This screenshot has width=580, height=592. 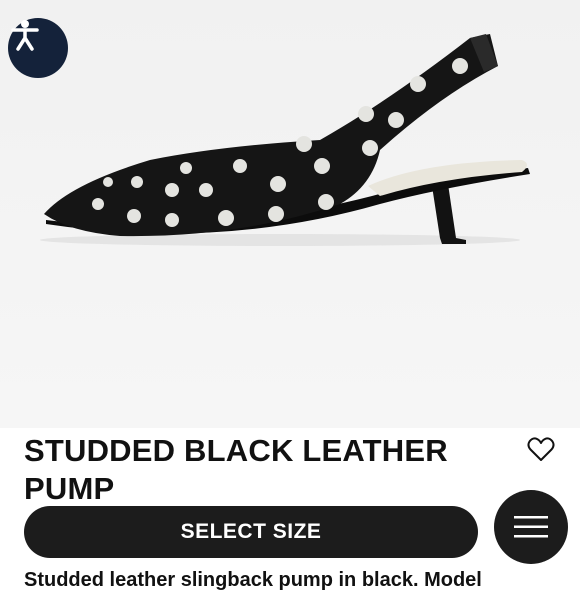 I want to click on heart-outline-icon, so click(x=541, y=449).